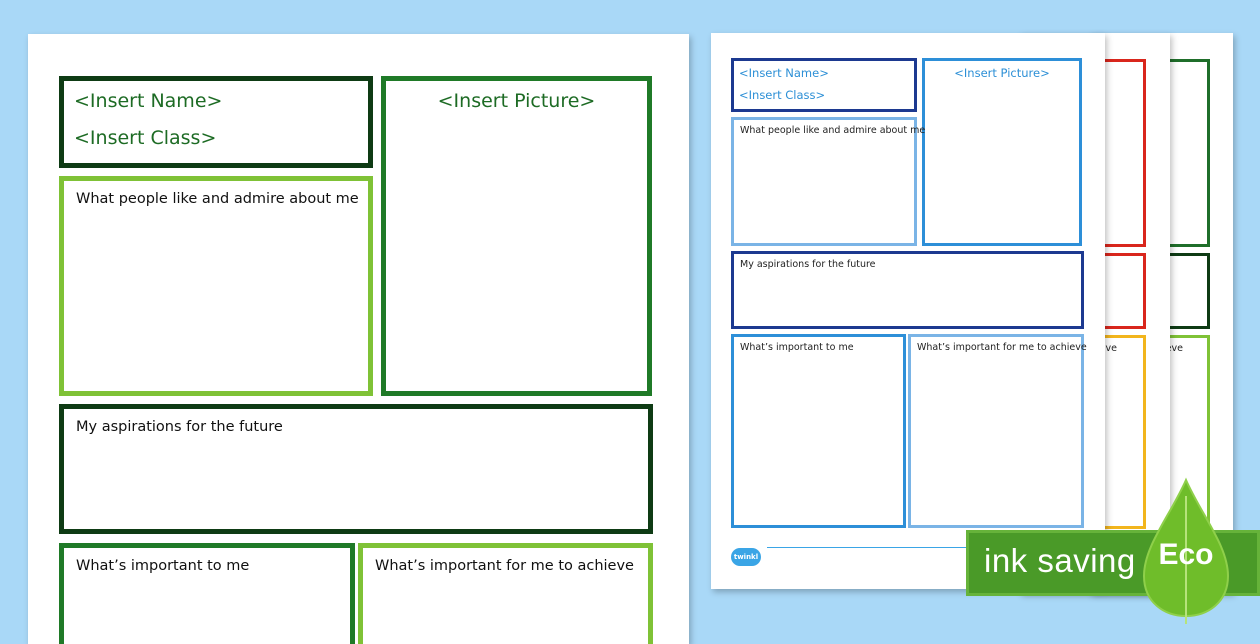 The height and width of the screenshot is (644, 1260). I want to click on main-picture-box: <Insert Picture>, so click(516, 236).